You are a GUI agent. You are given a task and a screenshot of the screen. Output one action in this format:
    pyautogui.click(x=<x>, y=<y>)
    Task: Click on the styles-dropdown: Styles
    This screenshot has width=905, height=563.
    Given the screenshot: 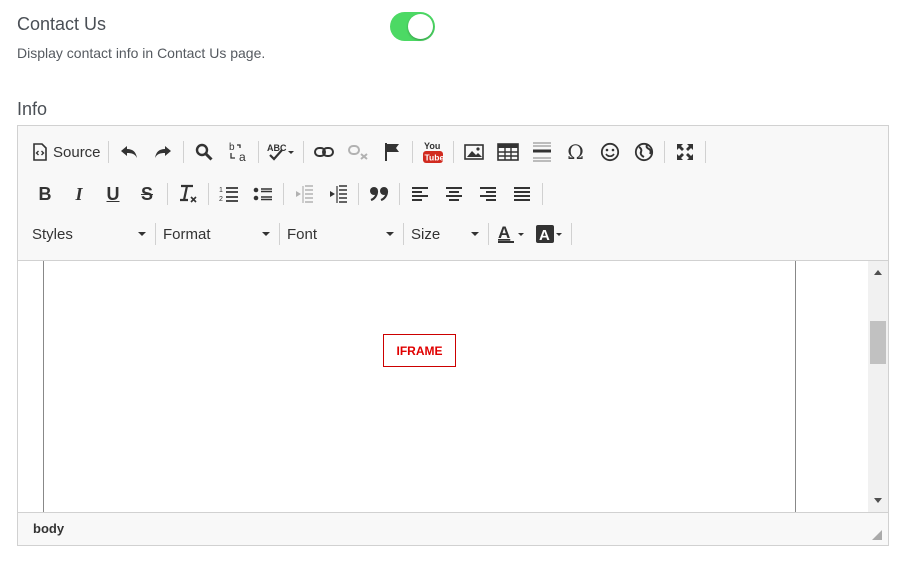 What is the action you would take?
    pyautogui.click(x=90, y=234)
    